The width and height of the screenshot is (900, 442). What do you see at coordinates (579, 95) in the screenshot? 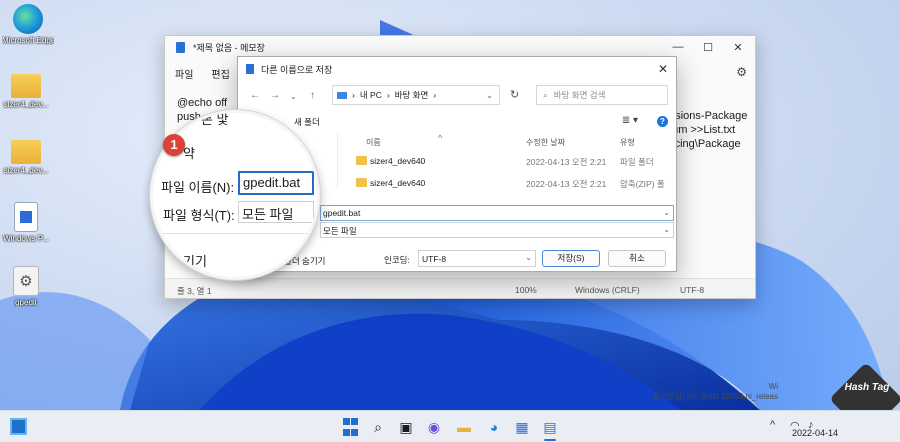
I see `search-placeholder: 바탕 화면 검색` at bounding box center [579, 95].